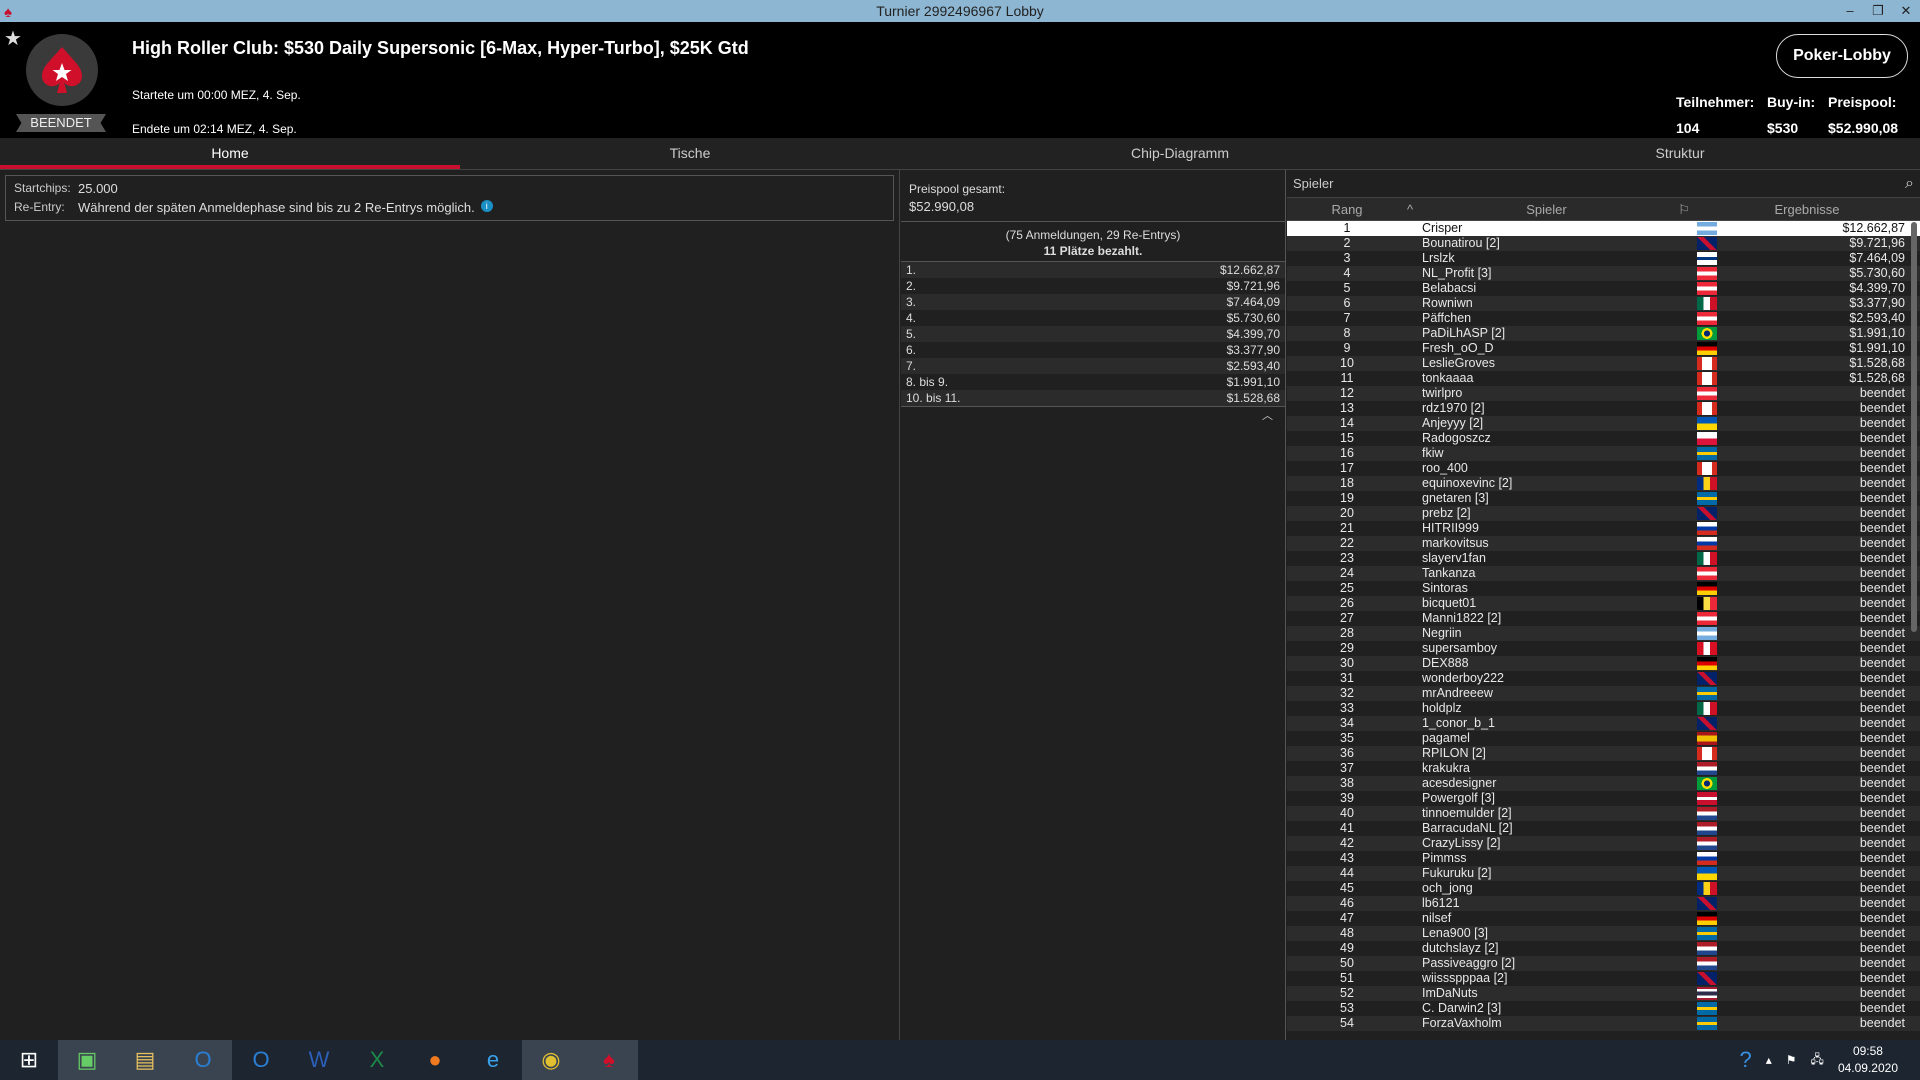 The width and height of the screenshot is (1920, 1080). Describe the element at coordinates (13, 38) in the screenshot. I see `favorite-star-icon: ★` at that location.